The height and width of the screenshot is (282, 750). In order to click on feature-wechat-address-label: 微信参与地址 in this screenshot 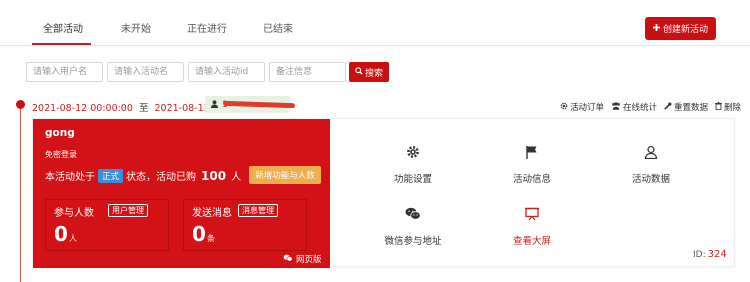, I will do `click(413, 241)`.